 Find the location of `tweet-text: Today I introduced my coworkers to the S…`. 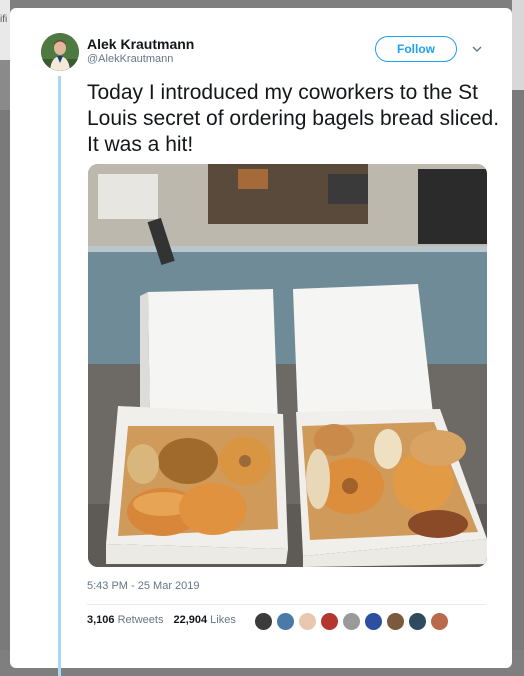

tweet-text: Today I introduced my coworkers to the S… is located at coordinates (293, 118).